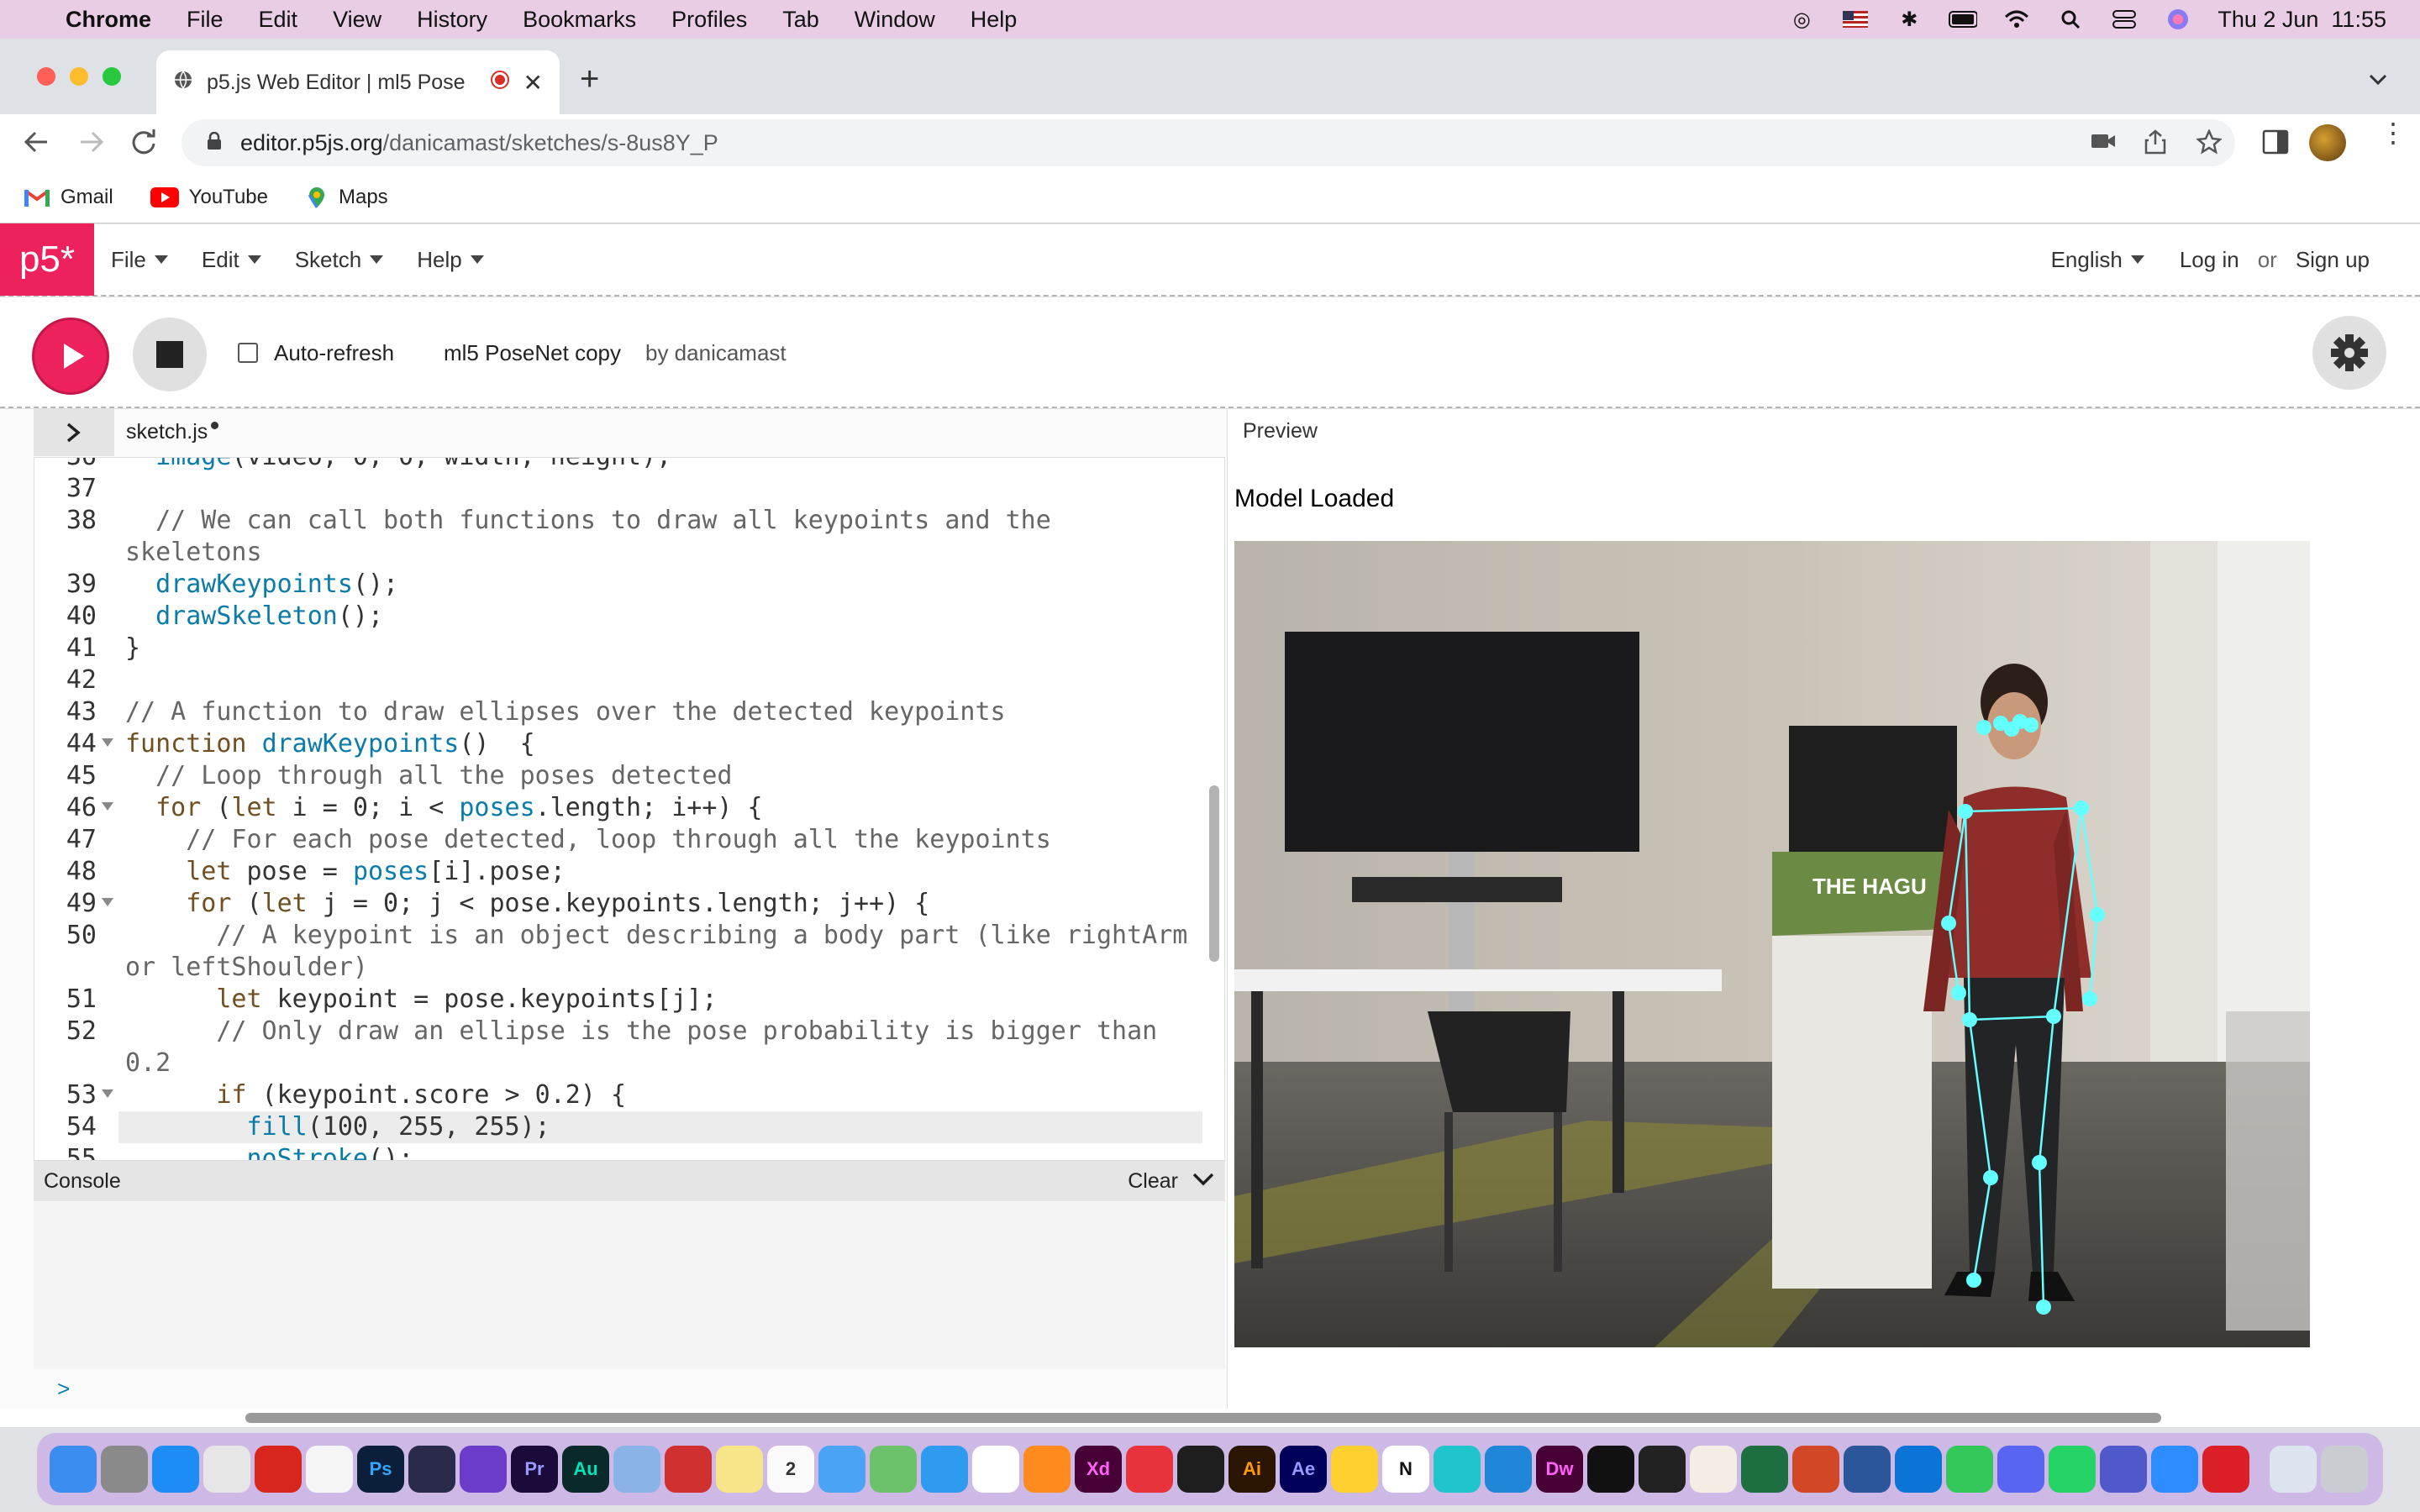  I want to click on excel-icon, so click(1764, 1469).